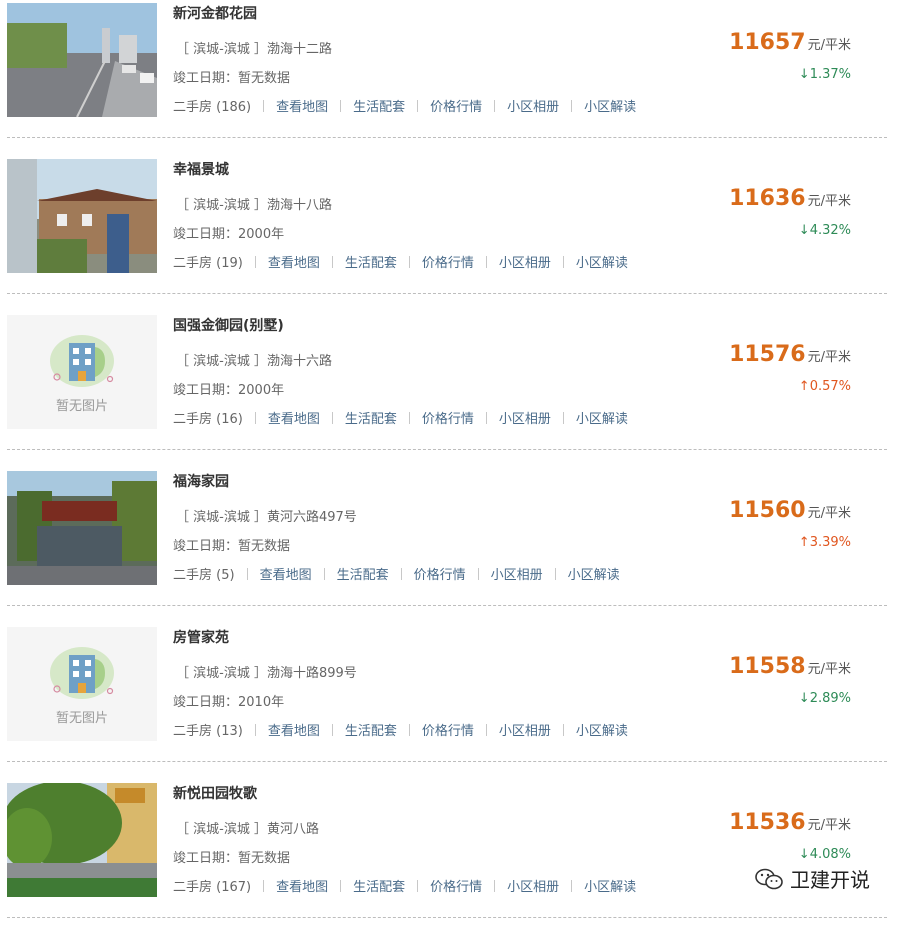 This screenshot has height=939, width=898. I want to click on community-links: 二手房 (19) 查看地图 生活配套 价格行情 小区相册 小区解读, so click(400, 261).